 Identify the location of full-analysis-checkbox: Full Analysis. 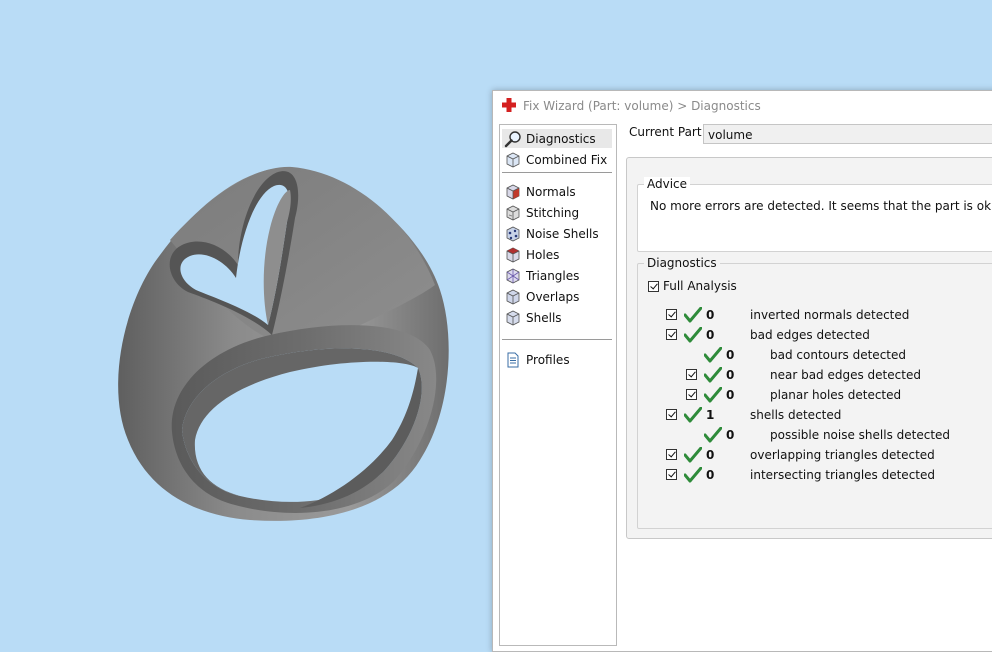
(692, 286).